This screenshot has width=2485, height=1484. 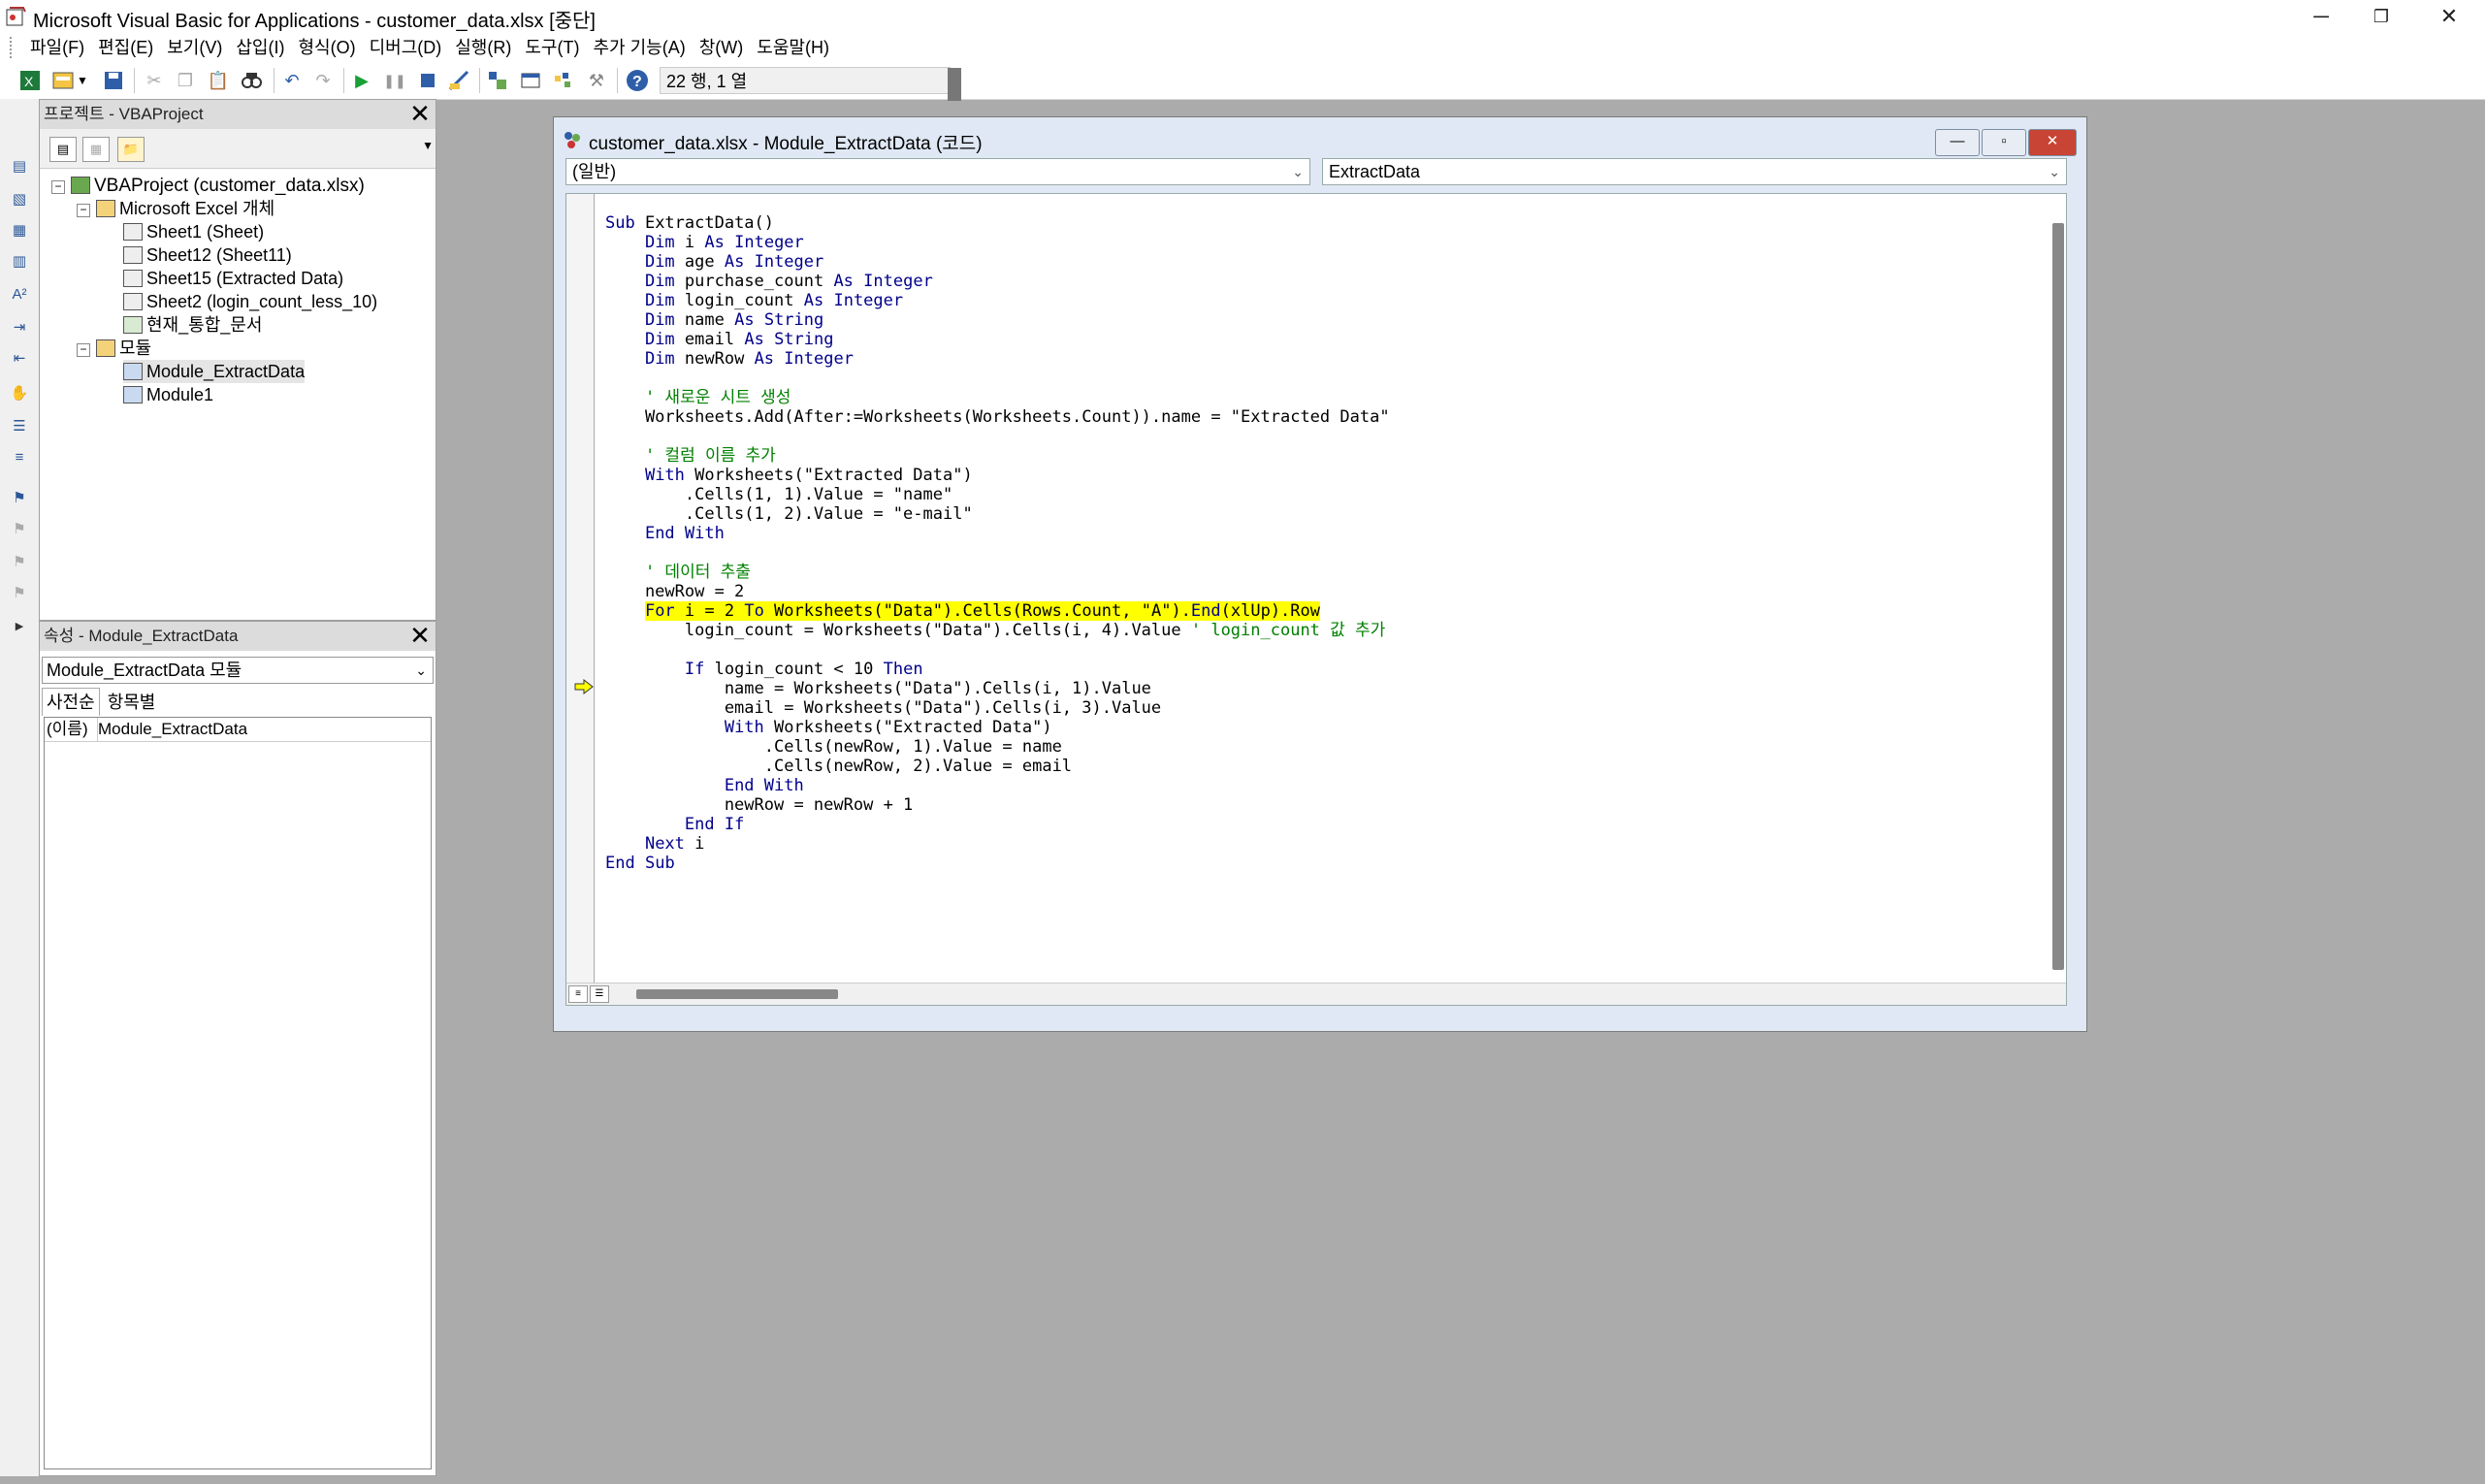 I want to click on run-icon: ▶, so click(x=361, y=80).